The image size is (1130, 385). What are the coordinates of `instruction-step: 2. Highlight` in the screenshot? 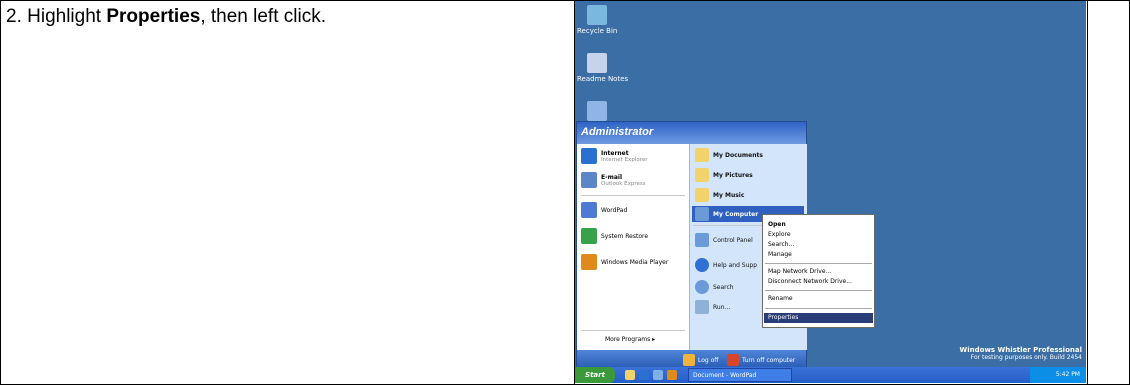 It's located at (56, 16).